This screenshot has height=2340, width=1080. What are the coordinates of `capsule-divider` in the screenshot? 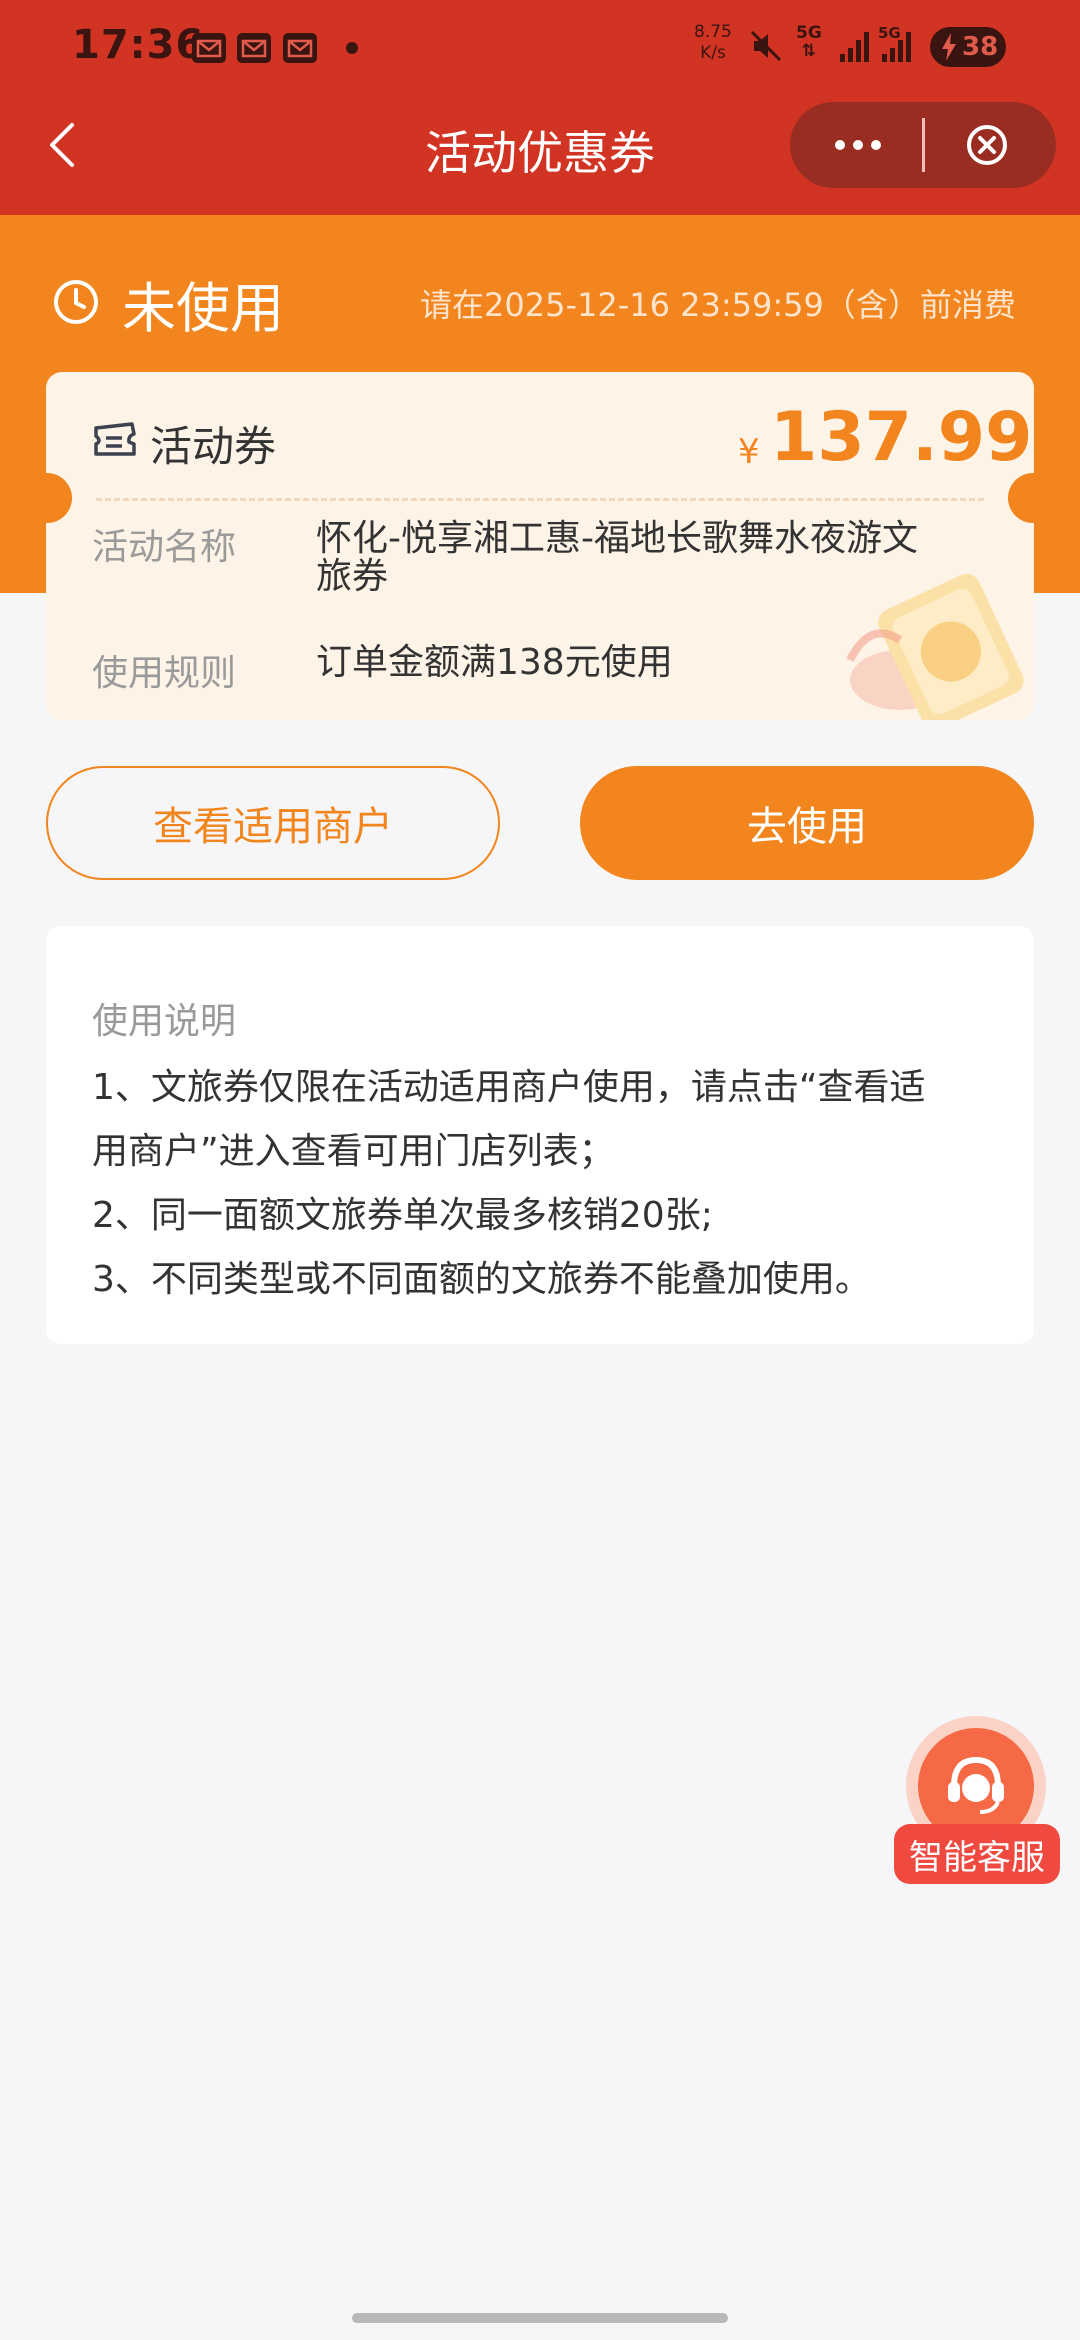 It's located at (923, 145).